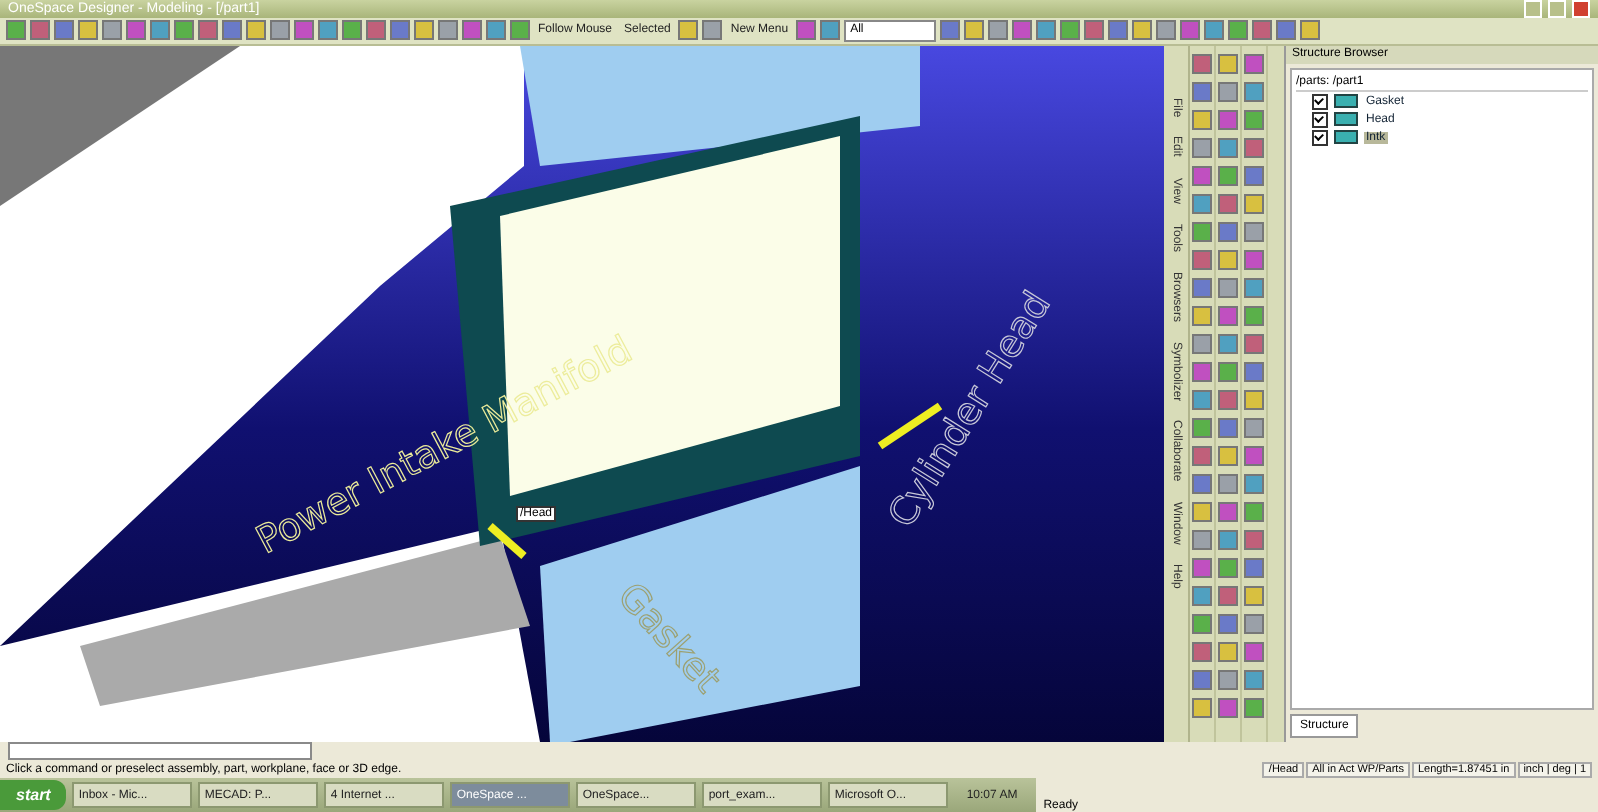  Describe the element at coordinates (1320, 101) in the screenshot. I see `visibility-checkbox` at that location.